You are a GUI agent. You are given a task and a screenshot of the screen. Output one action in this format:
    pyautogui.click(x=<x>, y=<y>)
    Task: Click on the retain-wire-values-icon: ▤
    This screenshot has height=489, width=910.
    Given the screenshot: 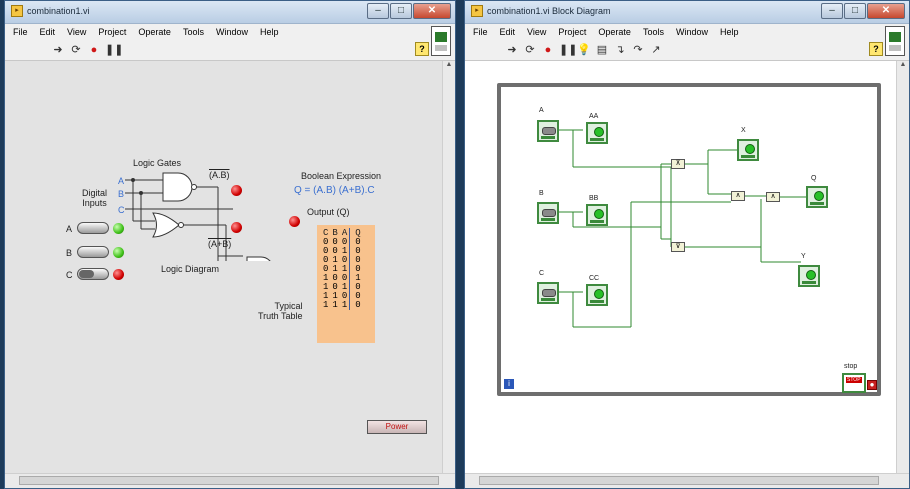 What is the action you would take?
    pyautogui.click(x=602, y=50)
    